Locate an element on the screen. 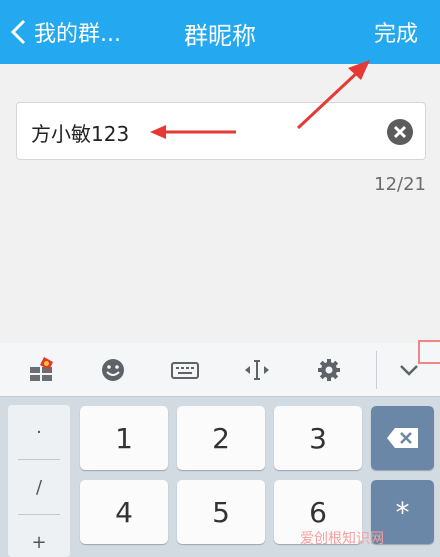 The image size is (440, 557). nickname-value: 方小敏123 is located at coordinates (80, 134).